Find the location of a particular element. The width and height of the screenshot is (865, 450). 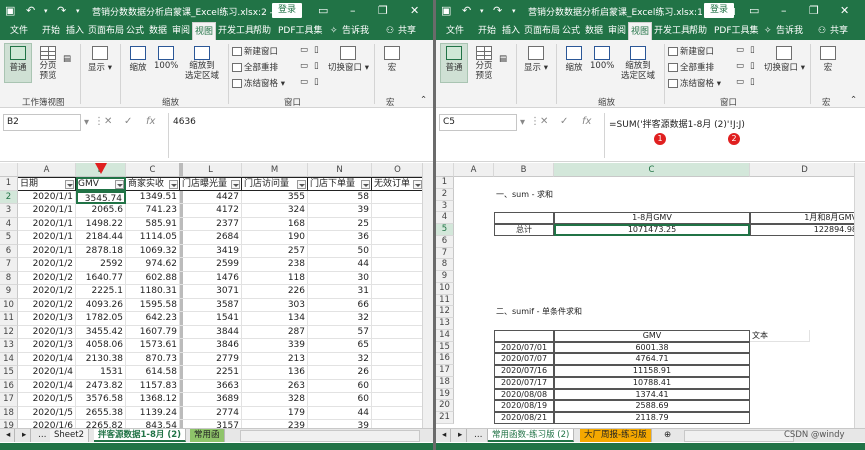

selected-cell: 1071473.25 is located at coordinates (652, 230).